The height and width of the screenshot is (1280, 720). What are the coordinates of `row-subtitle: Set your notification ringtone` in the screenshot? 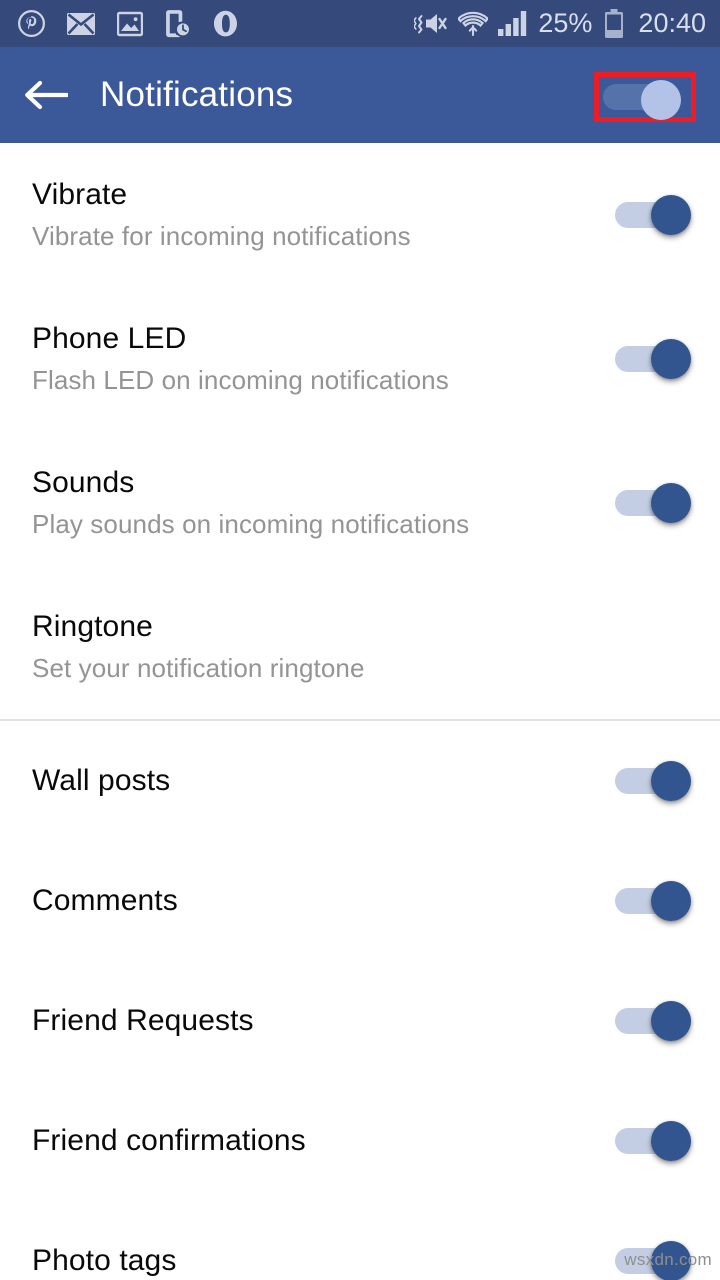 It's located at (198, 668).